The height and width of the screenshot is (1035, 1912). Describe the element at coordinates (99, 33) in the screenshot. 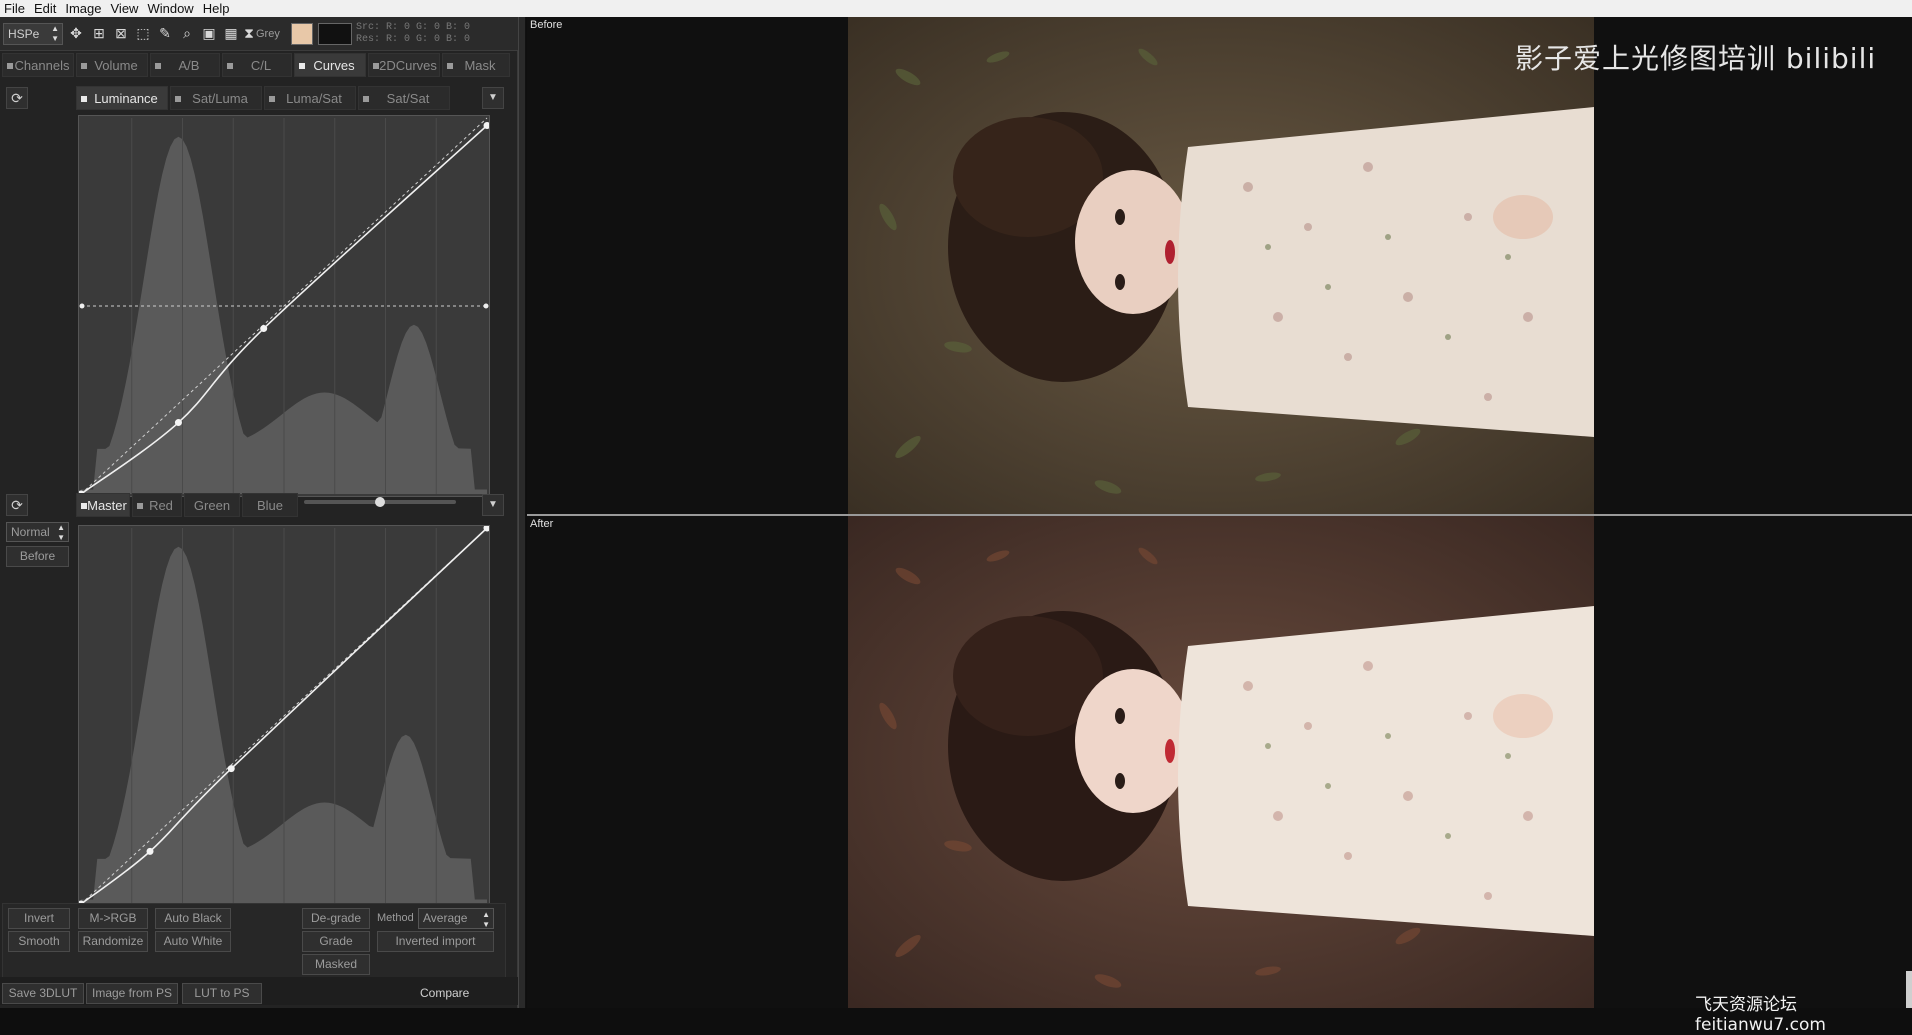

I see `fit-view-icon: ⊞` at that location.